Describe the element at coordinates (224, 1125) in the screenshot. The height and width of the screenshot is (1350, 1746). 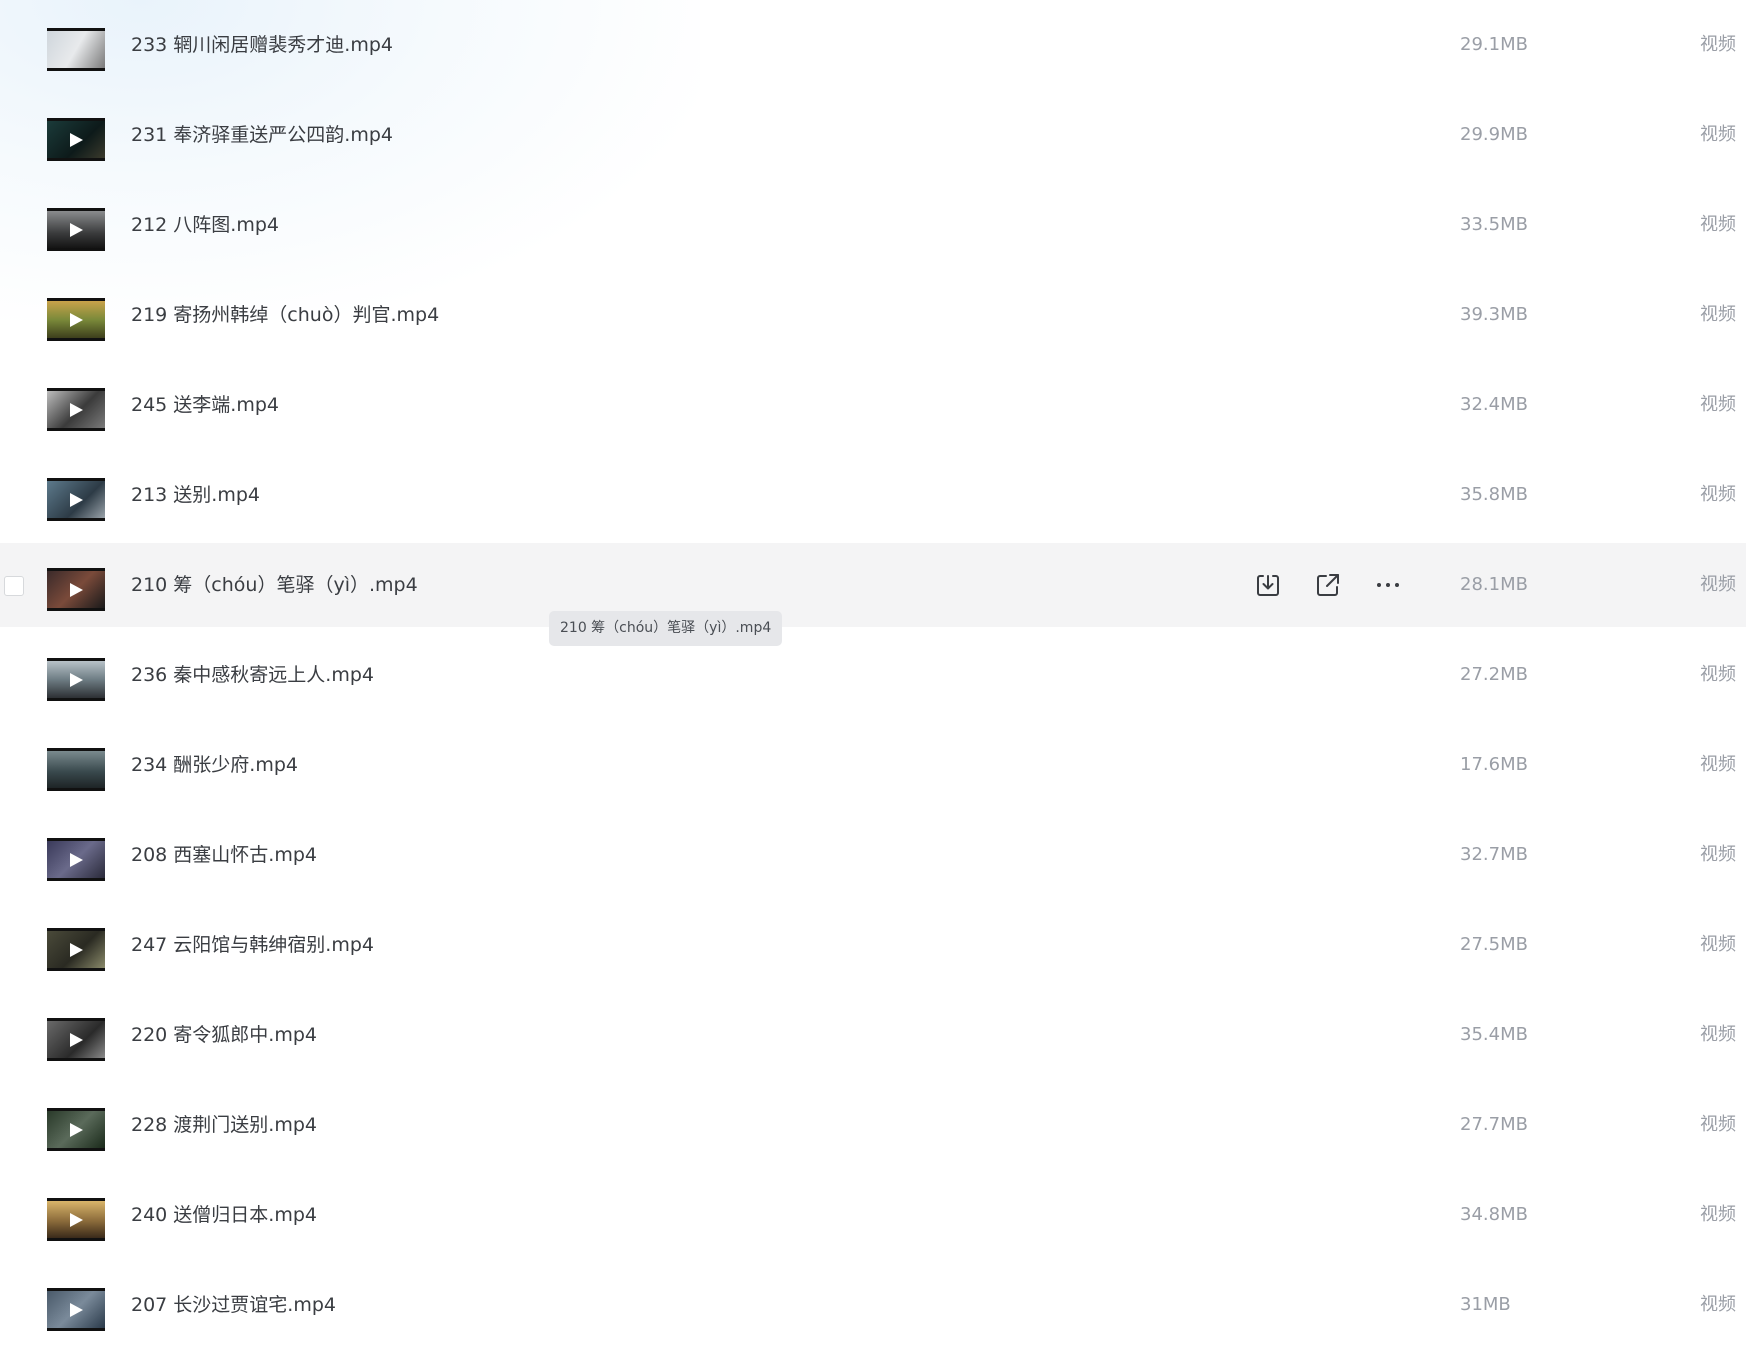
I see `file-name: 228 渡荆门送别.mp4` at that location.